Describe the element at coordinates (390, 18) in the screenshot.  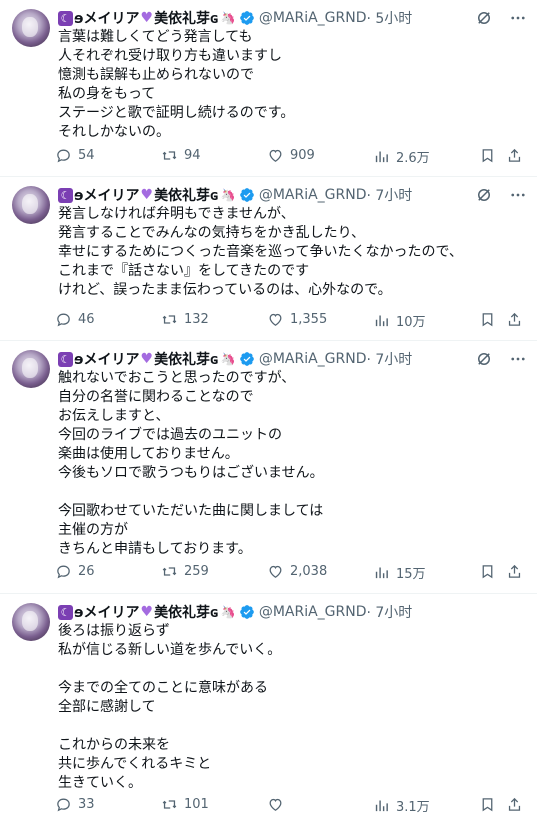
I see `timestamp: · 5小时` at that location.